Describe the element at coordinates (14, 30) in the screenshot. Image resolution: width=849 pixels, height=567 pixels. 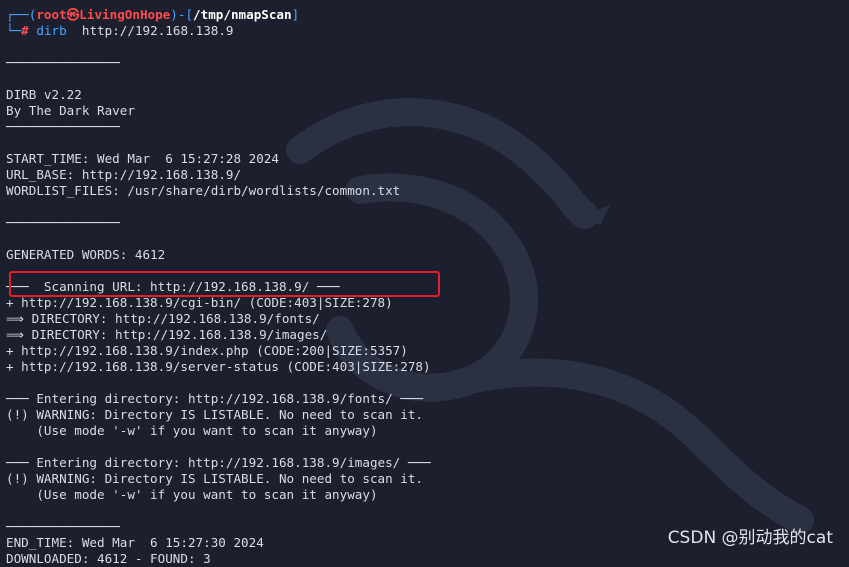
I see `prompt-corner-bottom: └─` at that location.